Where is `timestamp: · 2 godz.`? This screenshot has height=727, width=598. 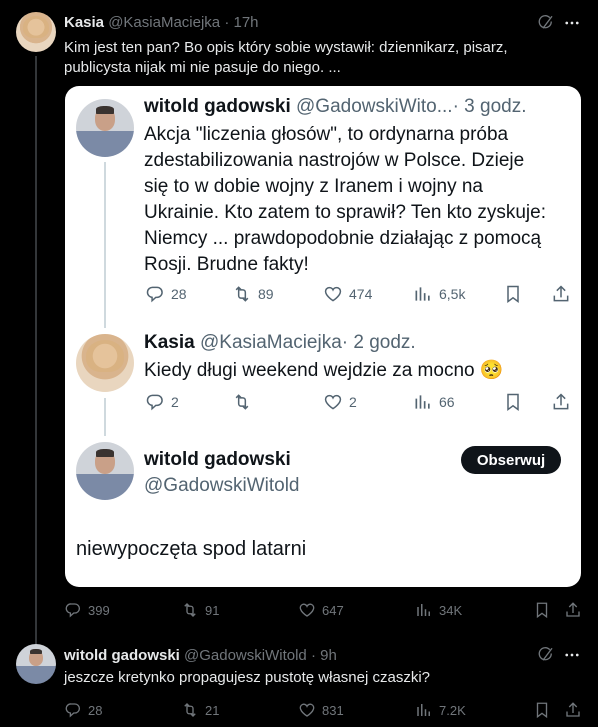 timestamp: · 2 godz. is located at coordinates (378, 342).